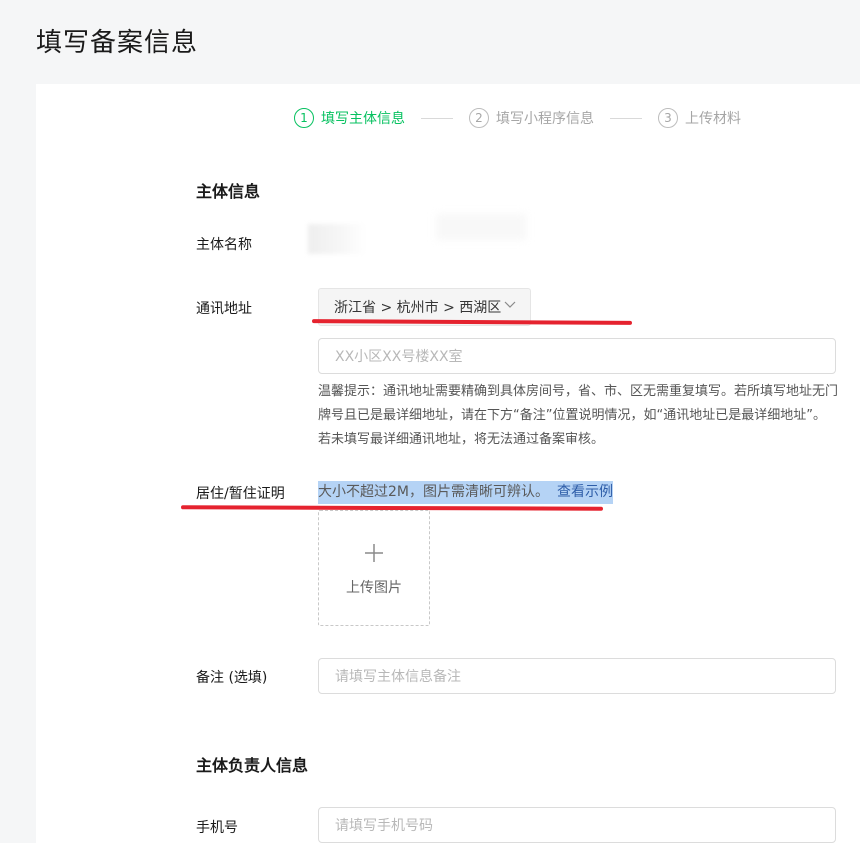  I want to click on step-1-label: 填写主体信息, so click(363, 119).